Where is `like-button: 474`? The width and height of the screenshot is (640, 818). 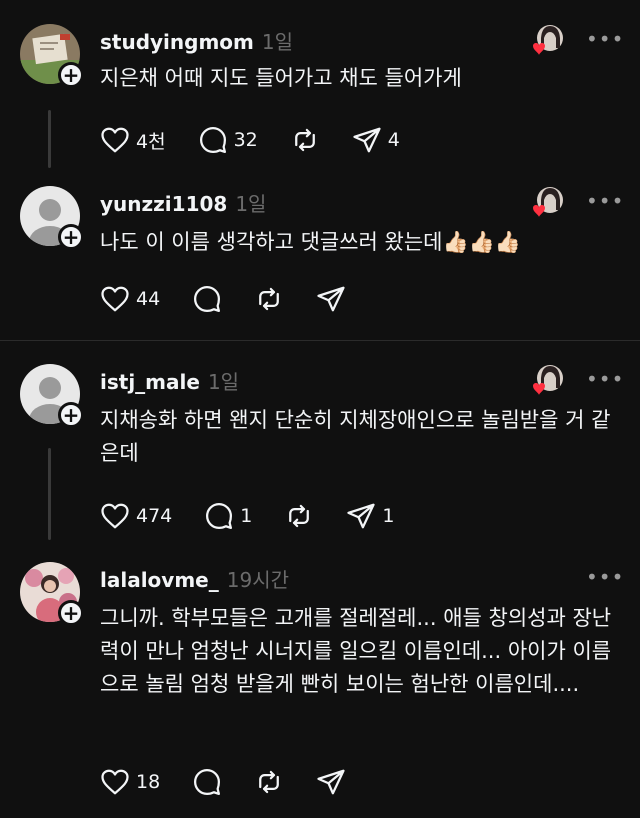
like-button: 474 is located at coordinates (136, 516).